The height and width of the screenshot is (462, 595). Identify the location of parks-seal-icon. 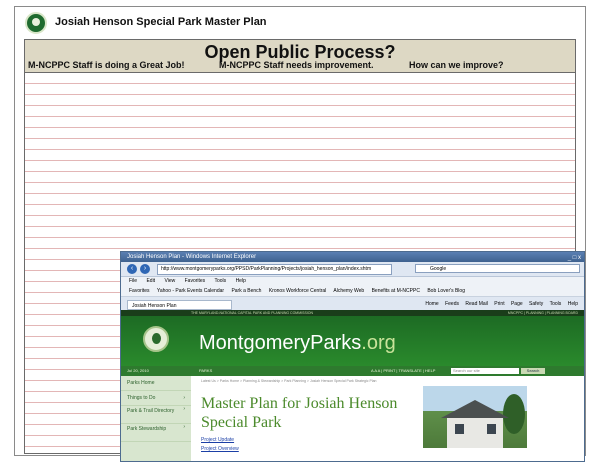
(156, 339).